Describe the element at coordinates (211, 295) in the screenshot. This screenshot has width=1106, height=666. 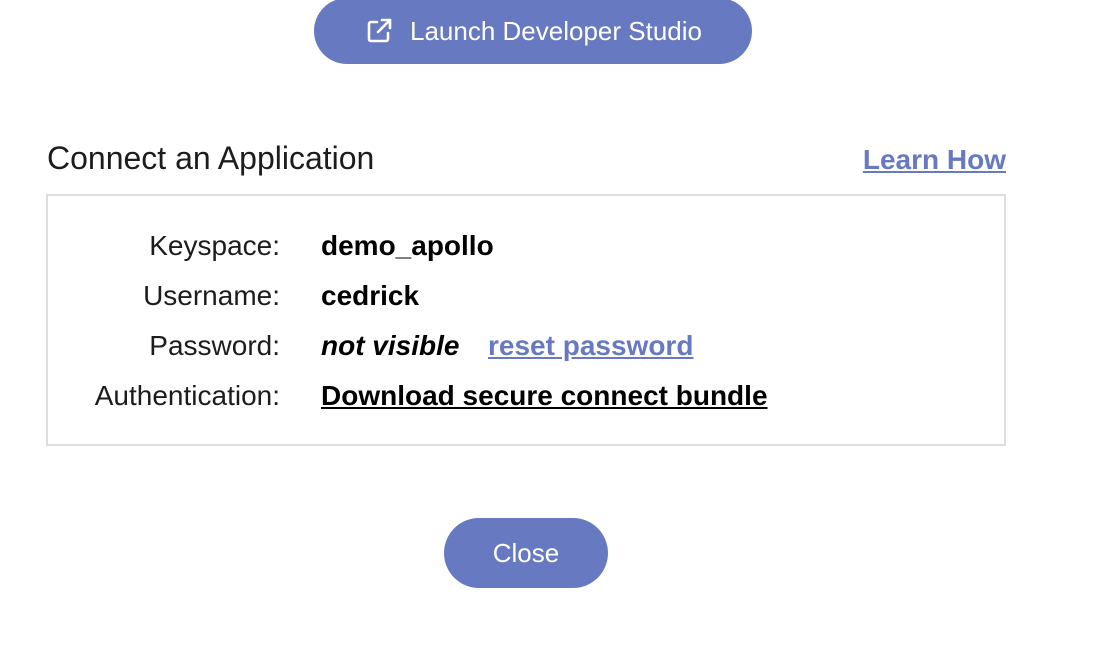
I see `username-label: Username:` at that location.